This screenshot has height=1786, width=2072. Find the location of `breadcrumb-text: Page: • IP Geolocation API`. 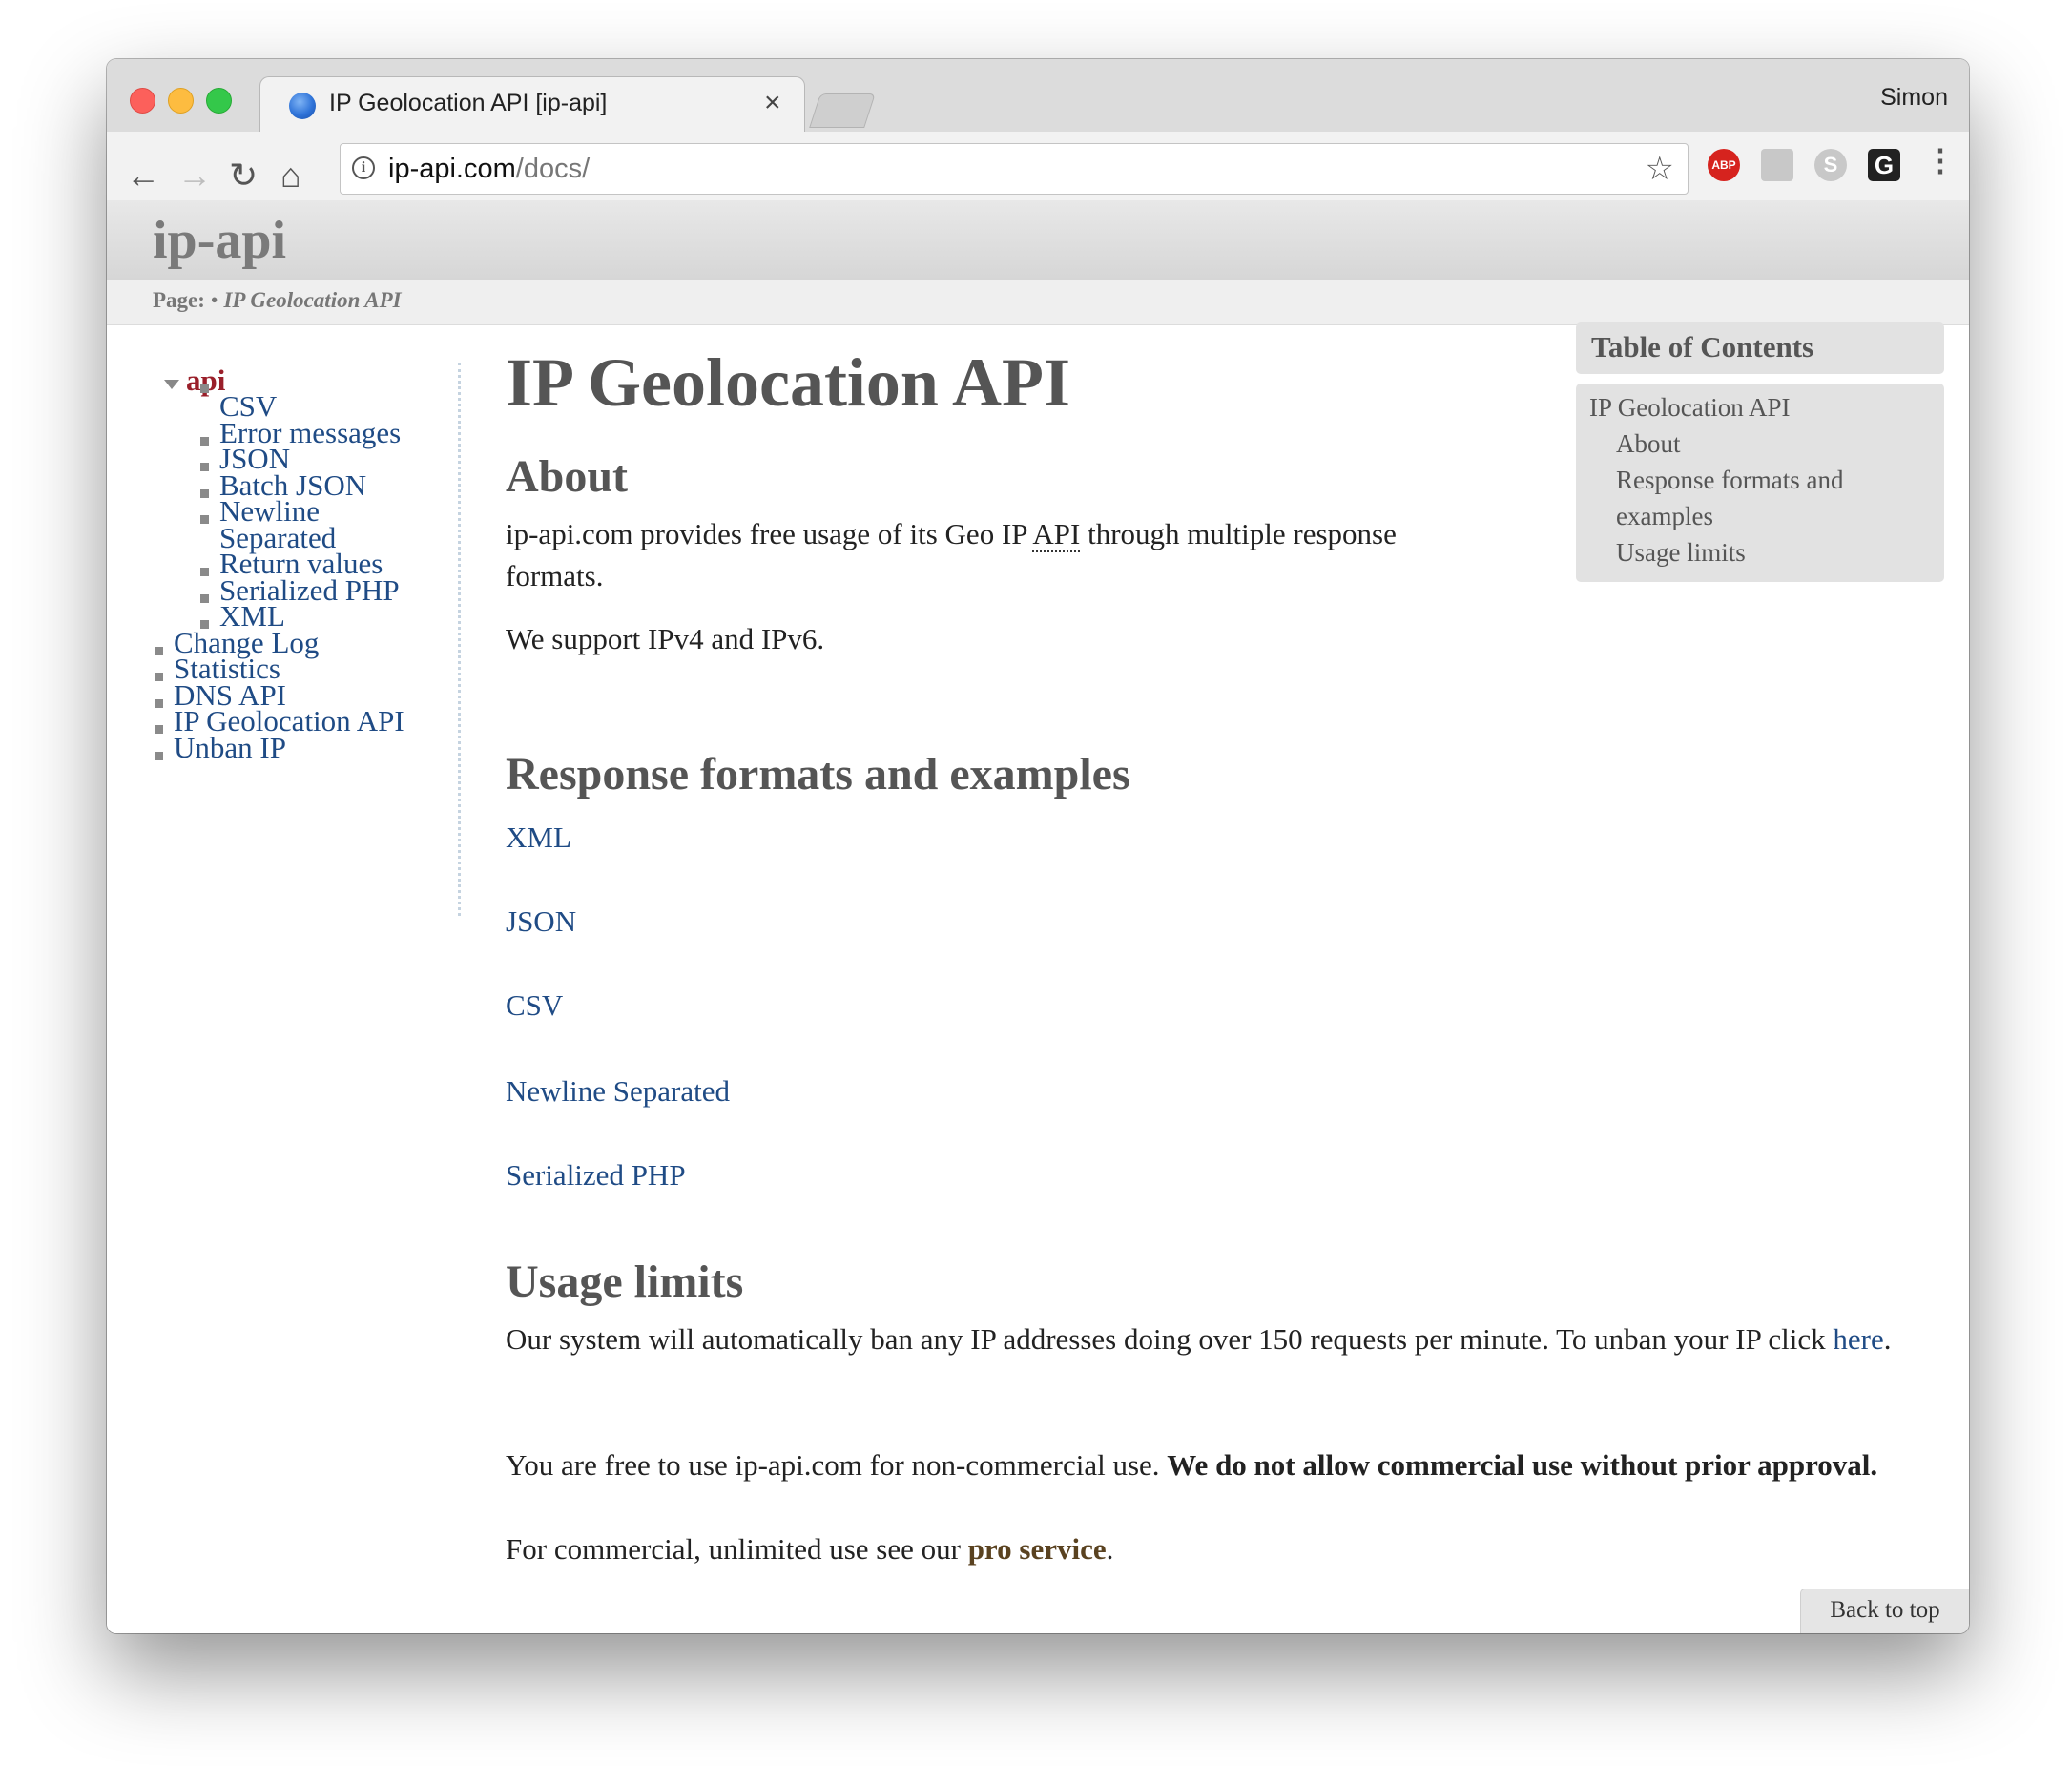

breadcrumb-text: Page: • IP Geolocation API is located at coordinates (277, 300).